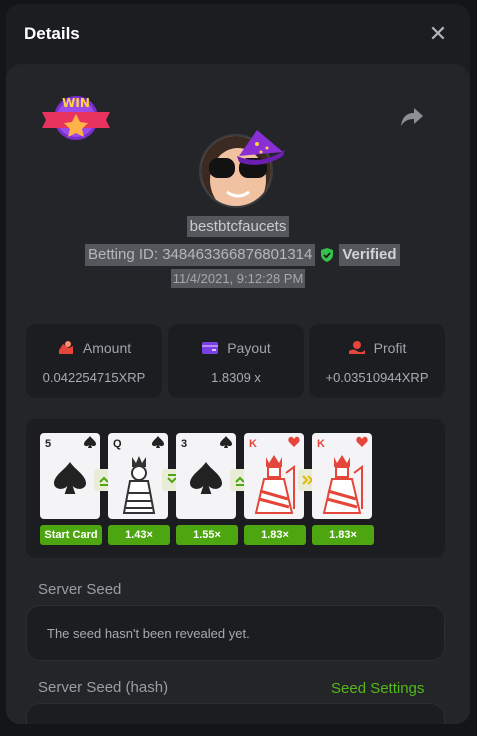  What do you see at coordinates (235, 713) in the screenshot?
I see `server-seed-hash-field` at bounding box center [235, 713].